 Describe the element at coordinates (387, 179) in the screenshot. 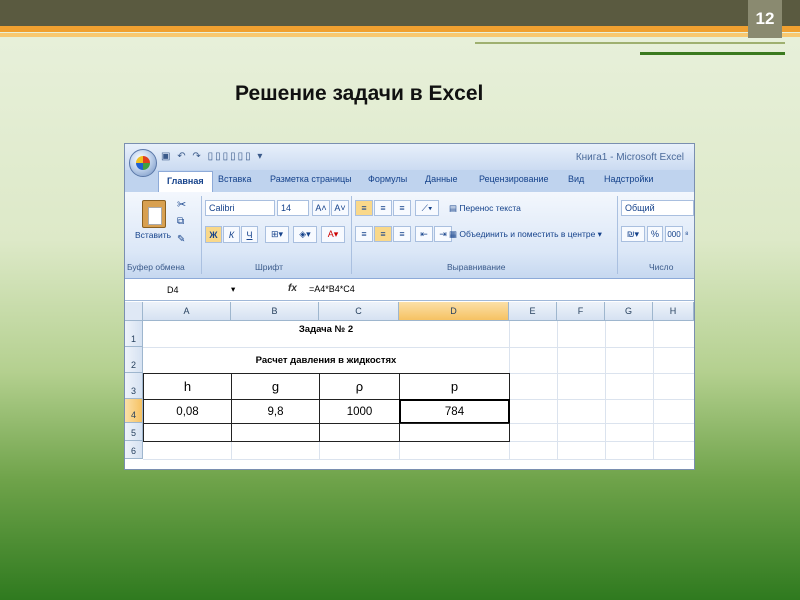

I see `tab-formulas: Формулы` at that location.